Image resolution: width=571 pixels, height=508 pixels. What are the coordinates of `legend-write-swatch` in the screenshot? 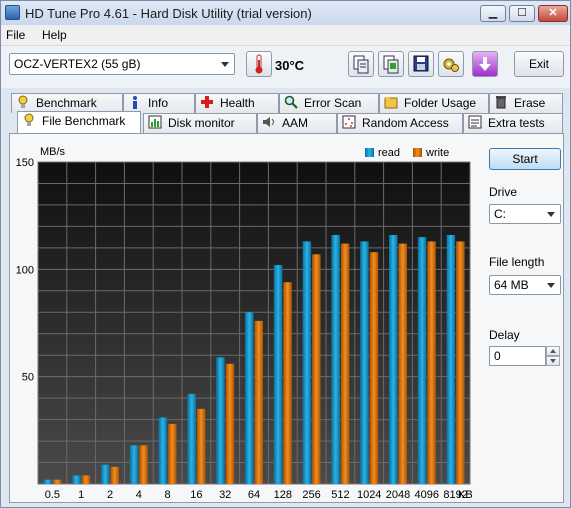 It's located at (417, 152).